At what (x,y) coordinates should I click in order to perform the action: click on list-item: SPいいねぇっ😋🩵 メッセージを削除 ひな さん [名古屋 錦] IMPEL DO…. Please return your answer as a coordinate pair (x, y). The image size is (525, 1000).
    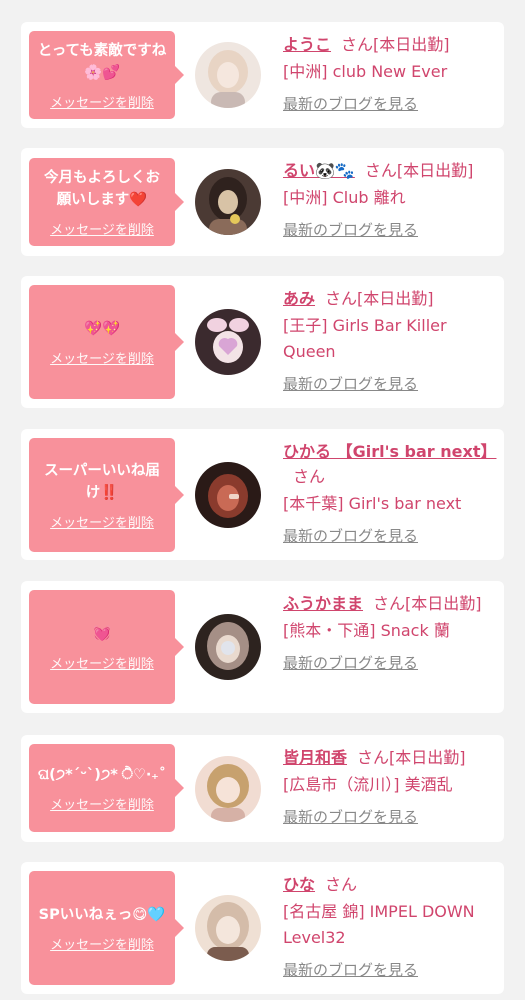
    Looking at the image, I should click on (262, 928).